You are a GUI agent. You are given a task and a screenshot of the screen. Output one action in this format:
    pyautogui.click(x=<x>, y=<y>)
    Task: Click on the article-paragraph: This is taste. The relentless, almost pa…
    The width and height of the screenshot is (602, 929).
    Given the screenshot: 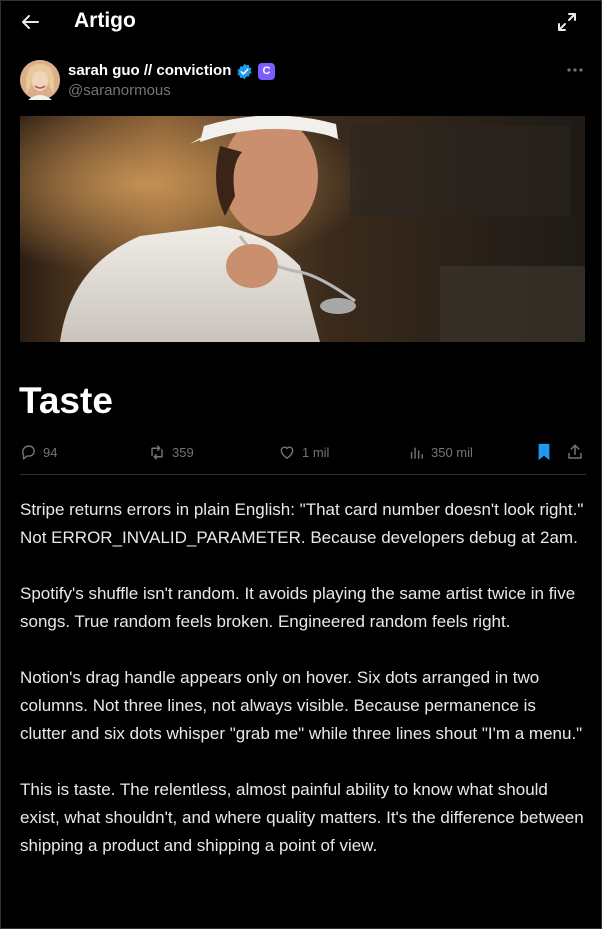 What is the action you would take?
    pyautogui.click(x=302, y=817)
    